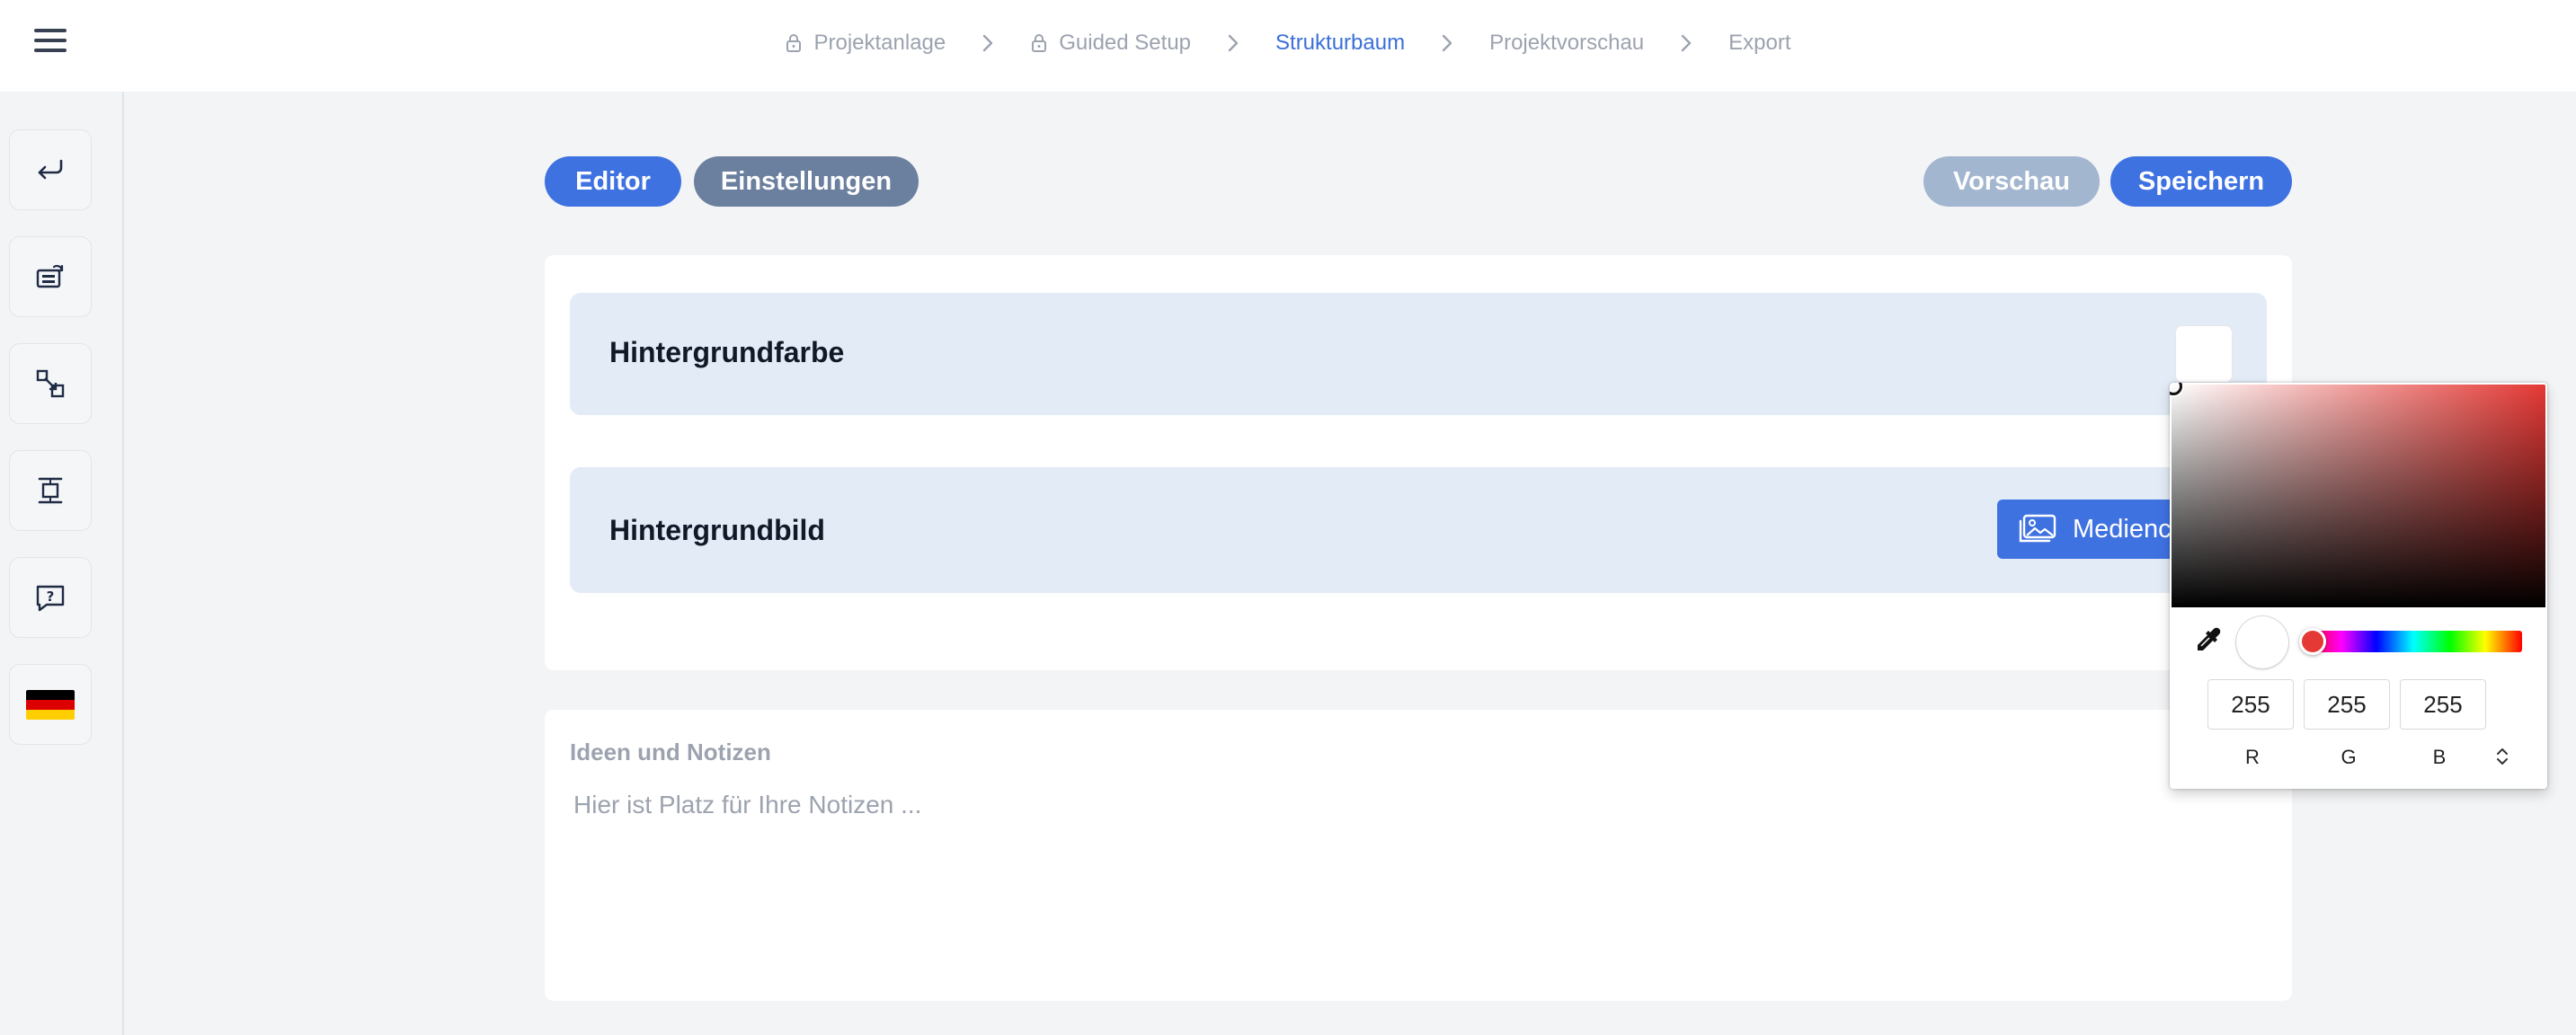 The image size is (2576, 1035). Describe the element at coordinates (879, 43) in the screenshot. I see `step-label: Projektanlage` at that location.